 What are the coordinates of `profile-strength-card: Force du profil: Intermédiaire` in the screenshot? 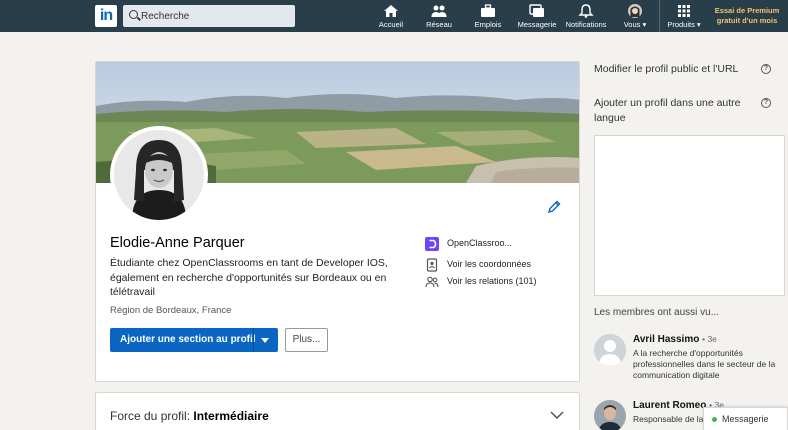 It's located at (337, 411).